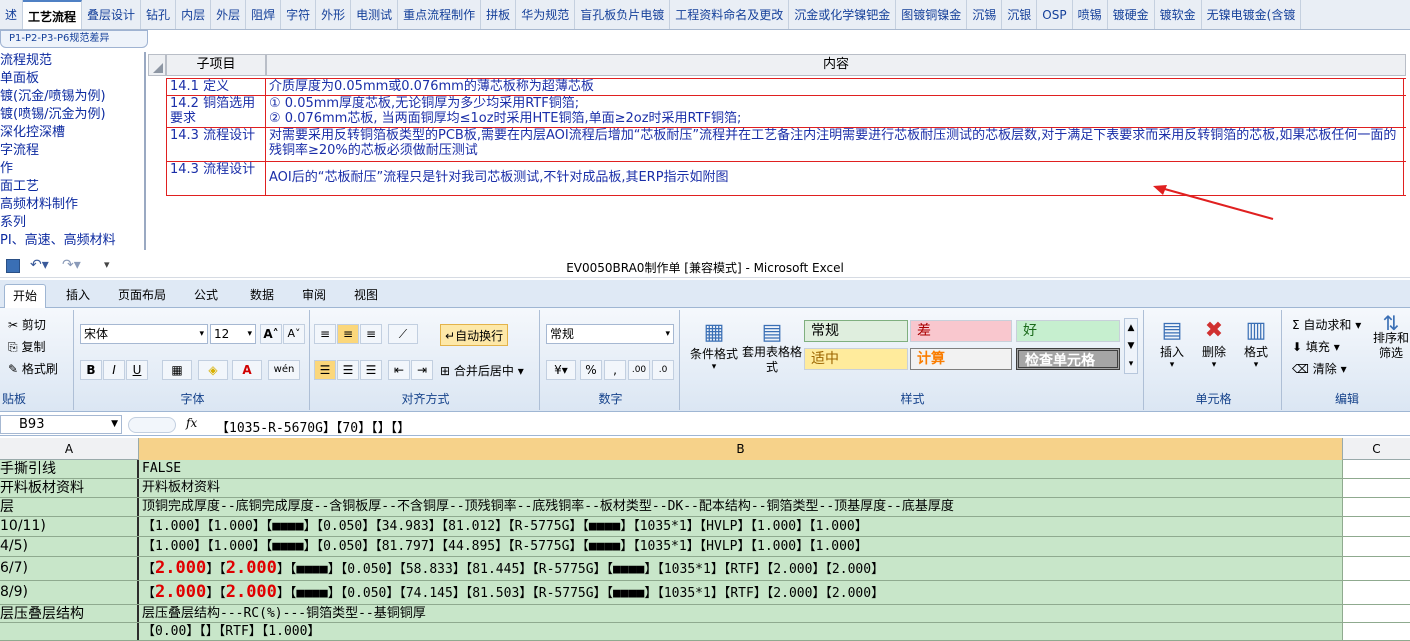 This screenshot has height=641, width=1410. What do you see at coordinates (69, 546) in the screenshot?
I see `cell-a: 4/5)` at bounding box center [69, 546].